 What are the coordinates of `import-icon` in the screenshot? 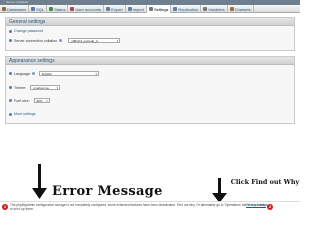 It's located at (129, 9).